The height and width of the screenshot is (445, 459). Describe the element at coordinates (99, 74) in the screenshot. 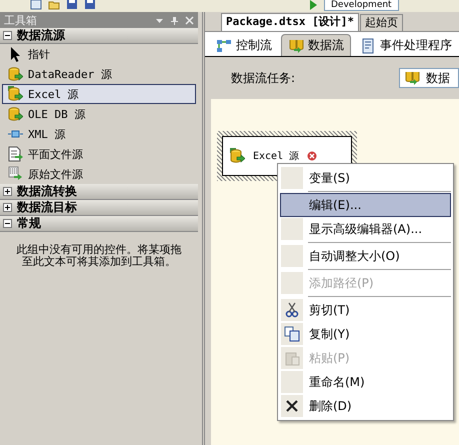

I see `toolbox-item: DataReader 源` at that location.